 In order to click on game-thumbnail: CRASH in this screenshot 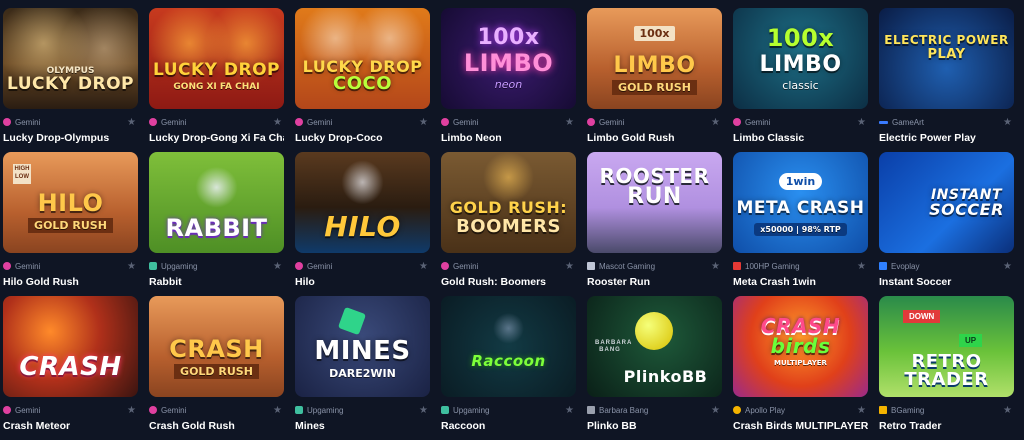, I will do `click(70, 346)`.